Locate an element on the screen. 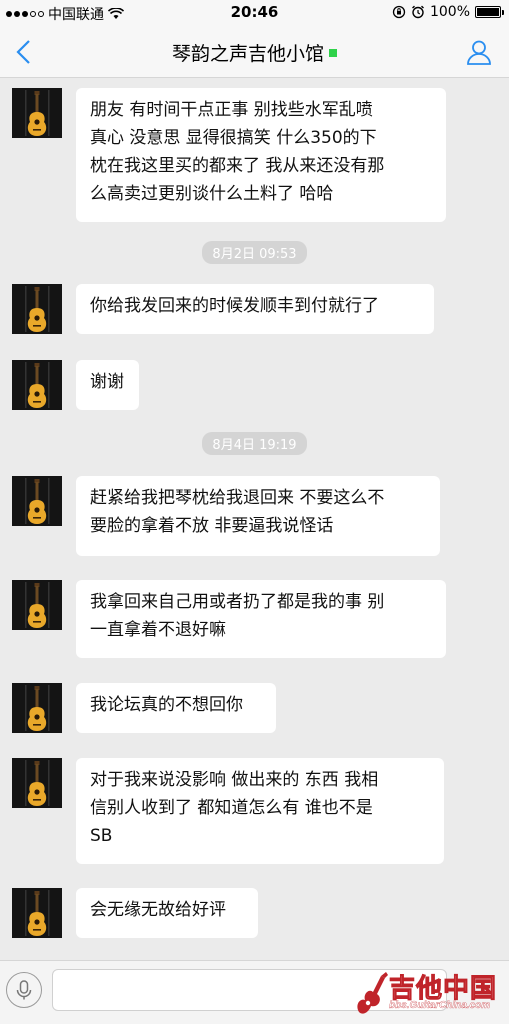  message-bubble: 谢谢 is located at coordinates (107, 385).